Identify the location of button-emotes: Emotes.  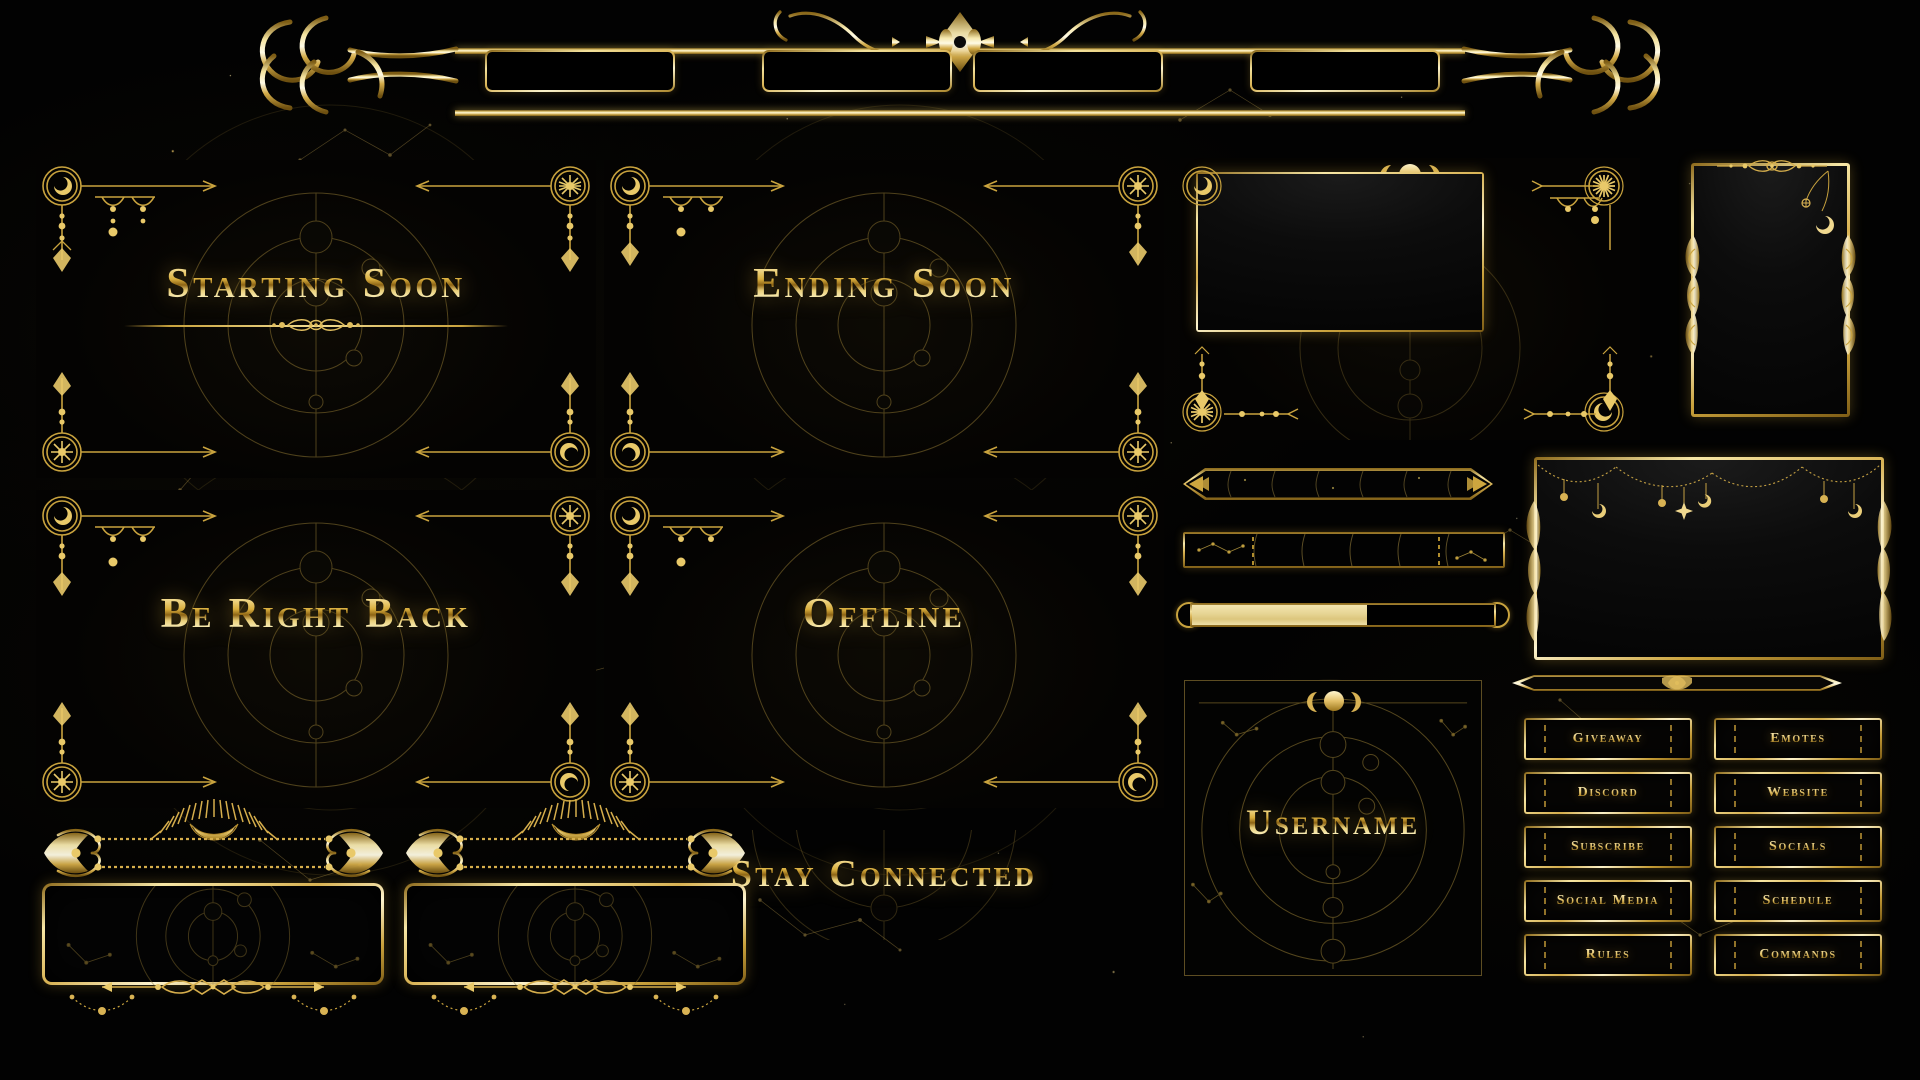
(1798, 739).